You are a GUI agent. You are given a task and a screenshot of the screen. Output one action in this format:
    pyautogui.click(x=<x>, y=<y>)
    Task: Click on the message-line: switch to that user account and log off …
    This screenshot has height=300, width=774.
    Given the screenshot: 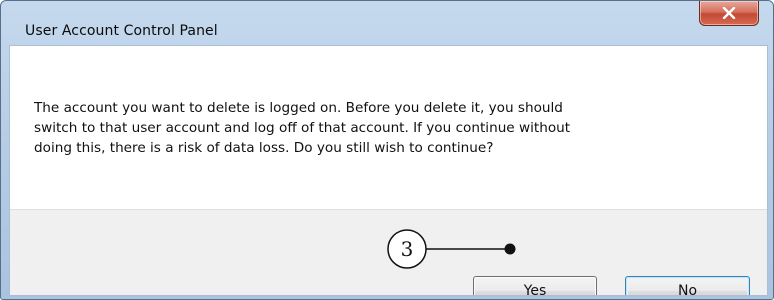 What is the action you would take?
    pyautogui.click(x=302, y=128)
    